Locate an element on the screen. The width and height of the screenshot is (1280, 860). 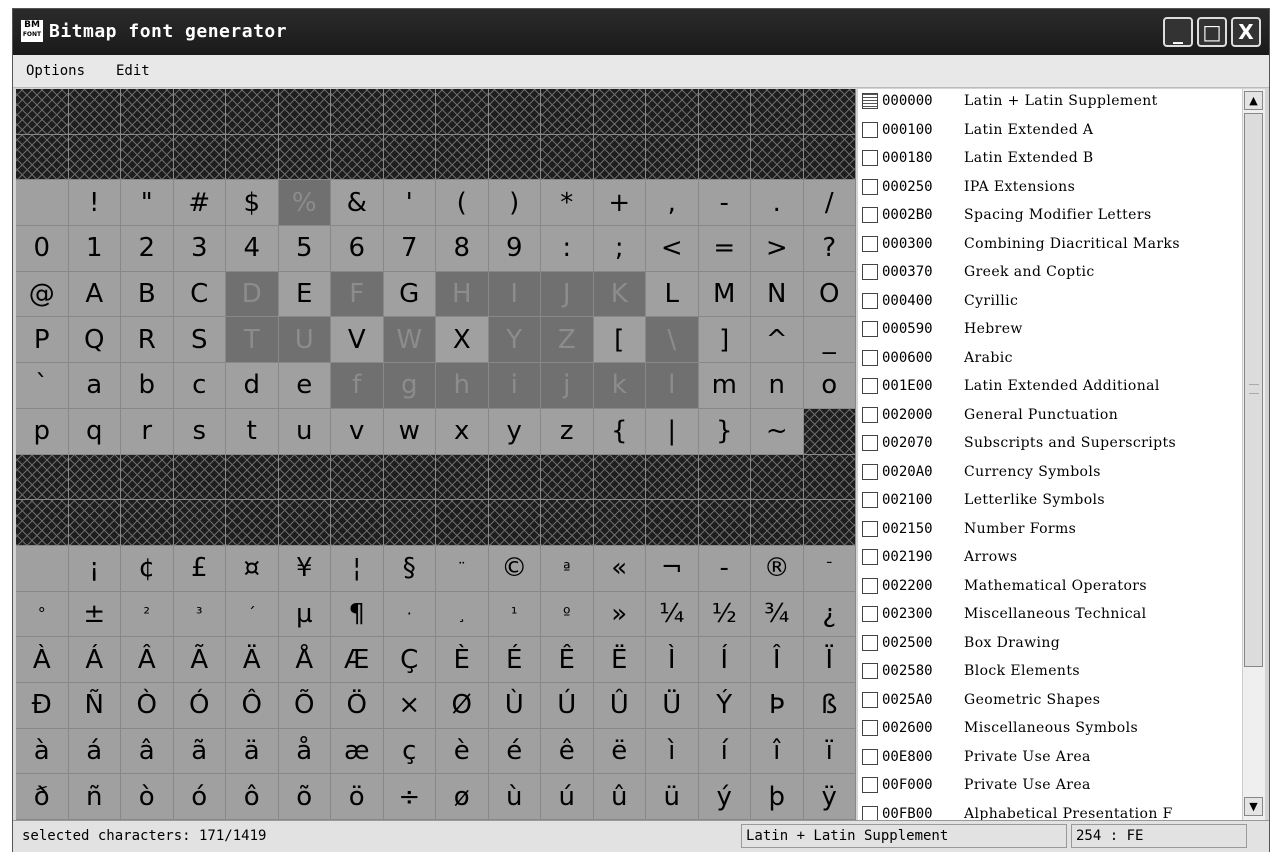
char-cell: | is located at coordinates (672, 431).